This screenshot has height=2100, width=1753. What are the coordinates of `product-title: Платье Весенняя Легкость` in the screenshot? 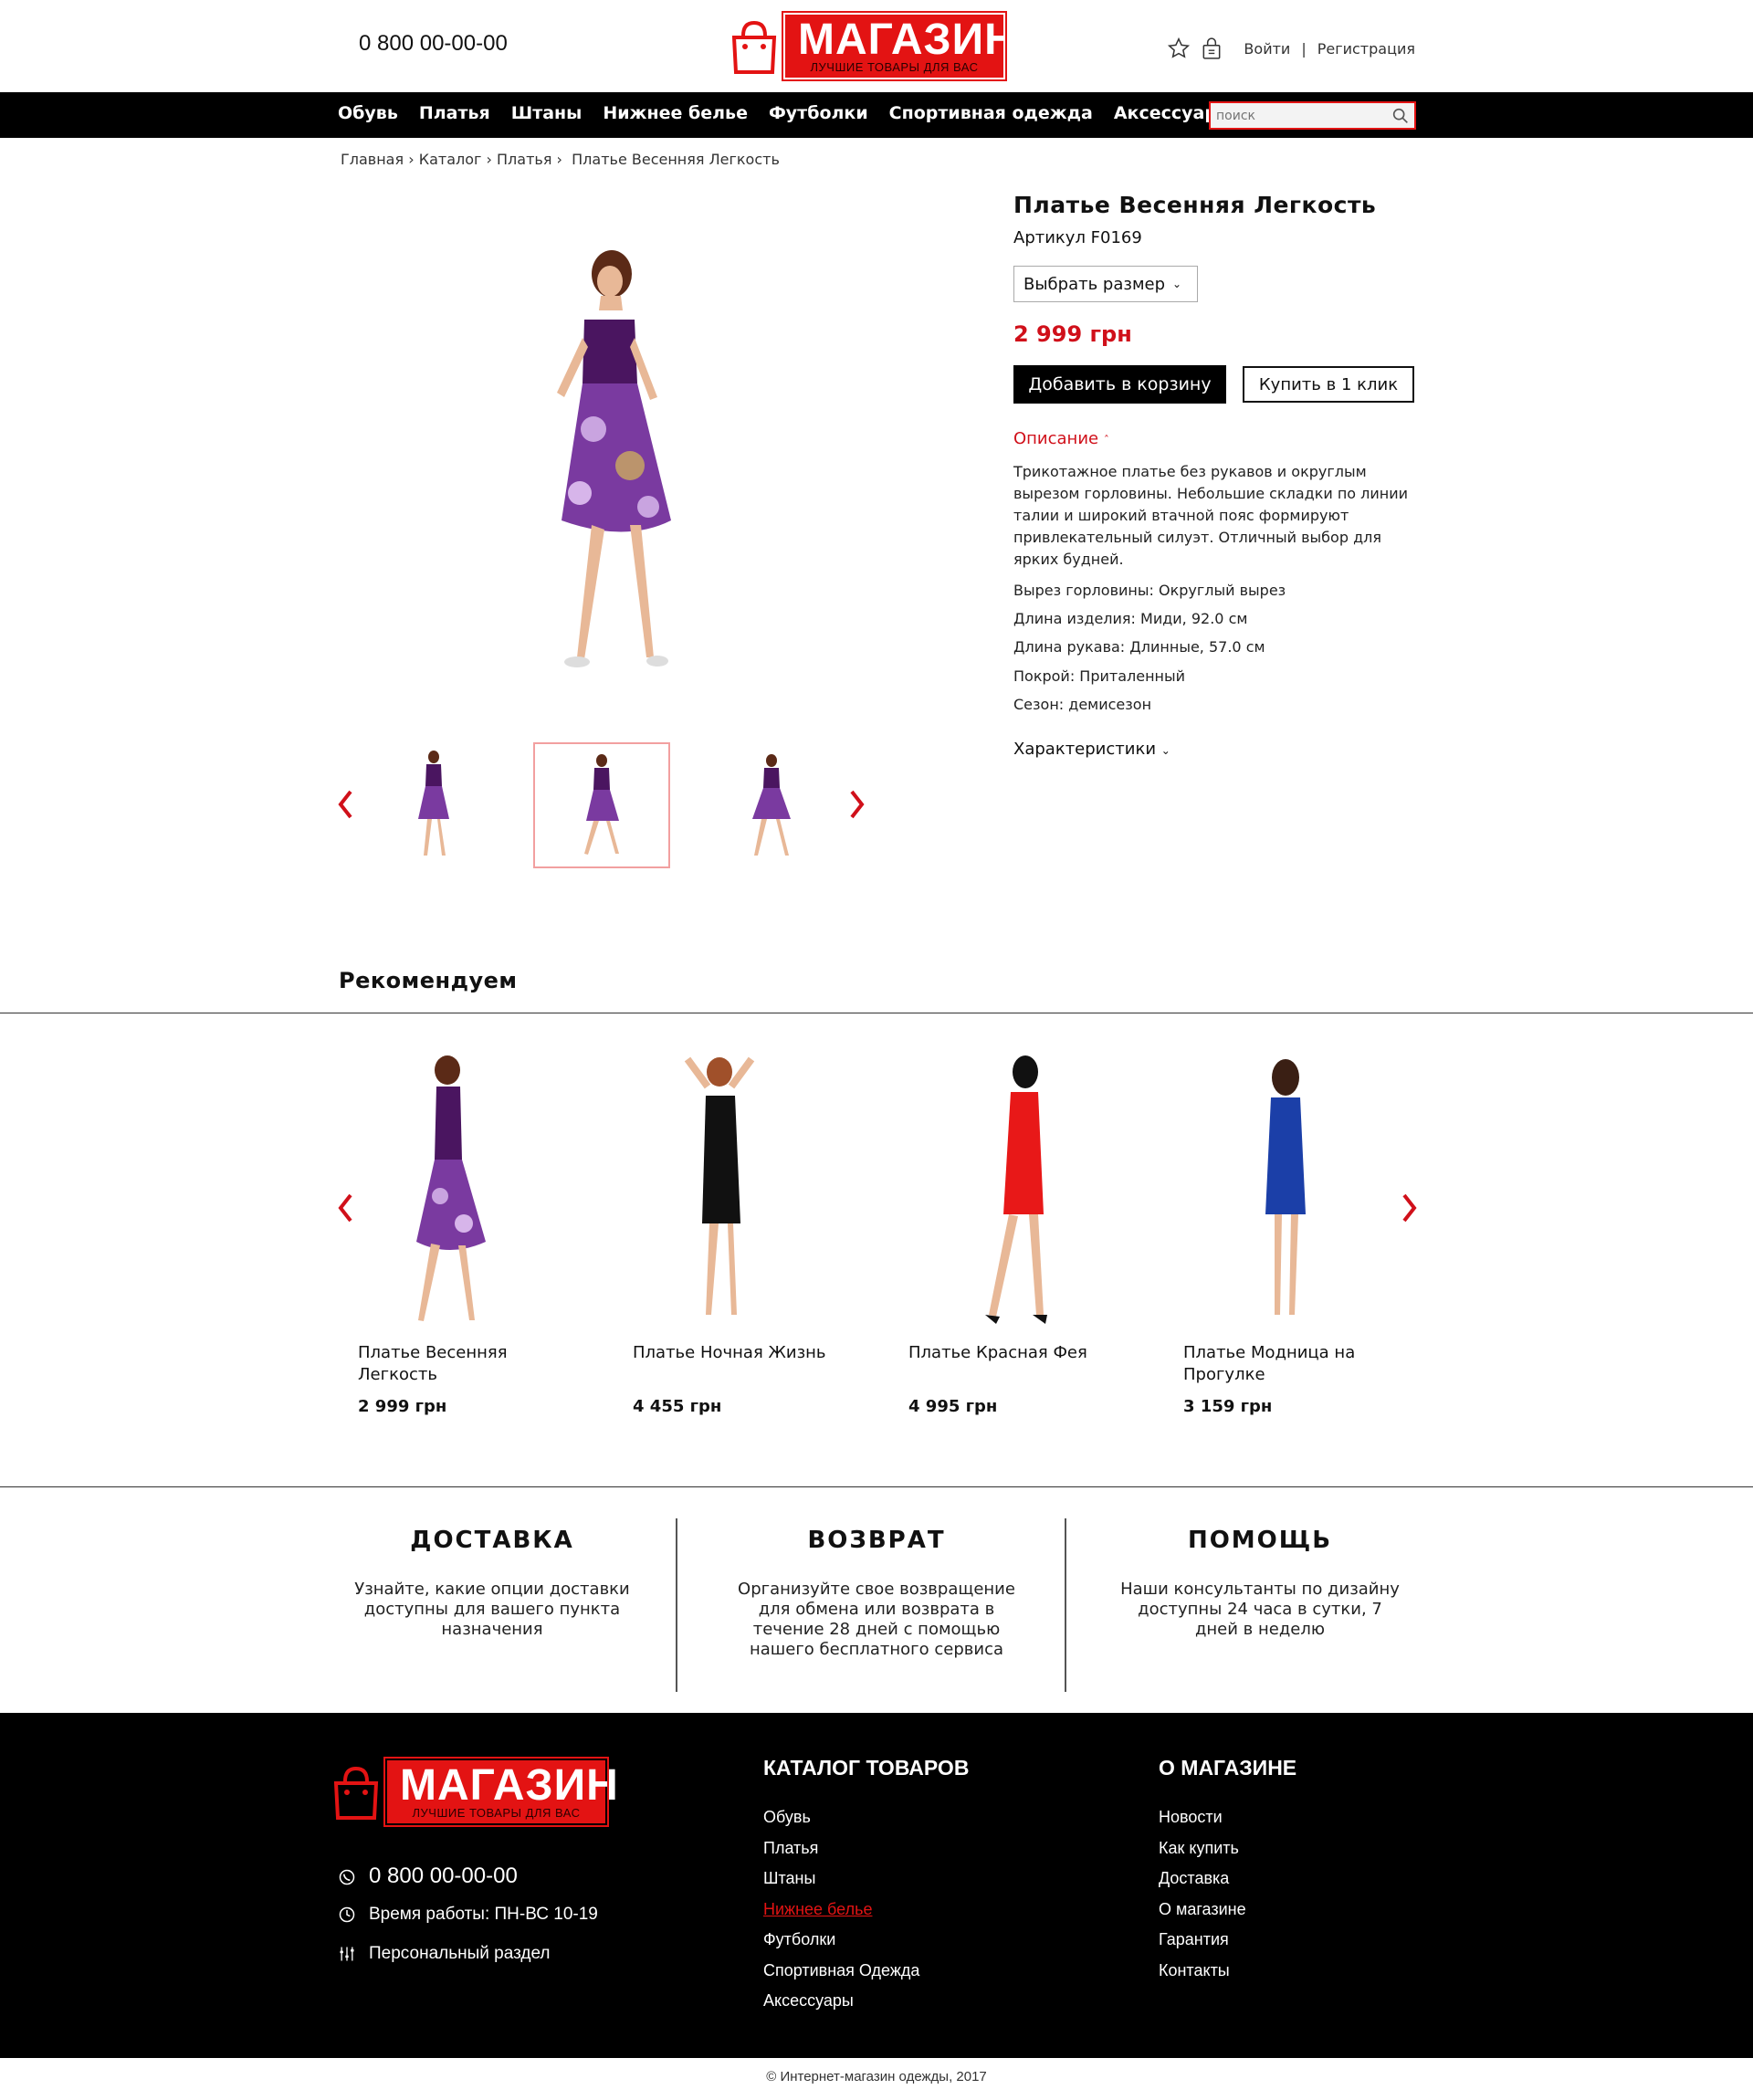 It's located at (1195, 205).